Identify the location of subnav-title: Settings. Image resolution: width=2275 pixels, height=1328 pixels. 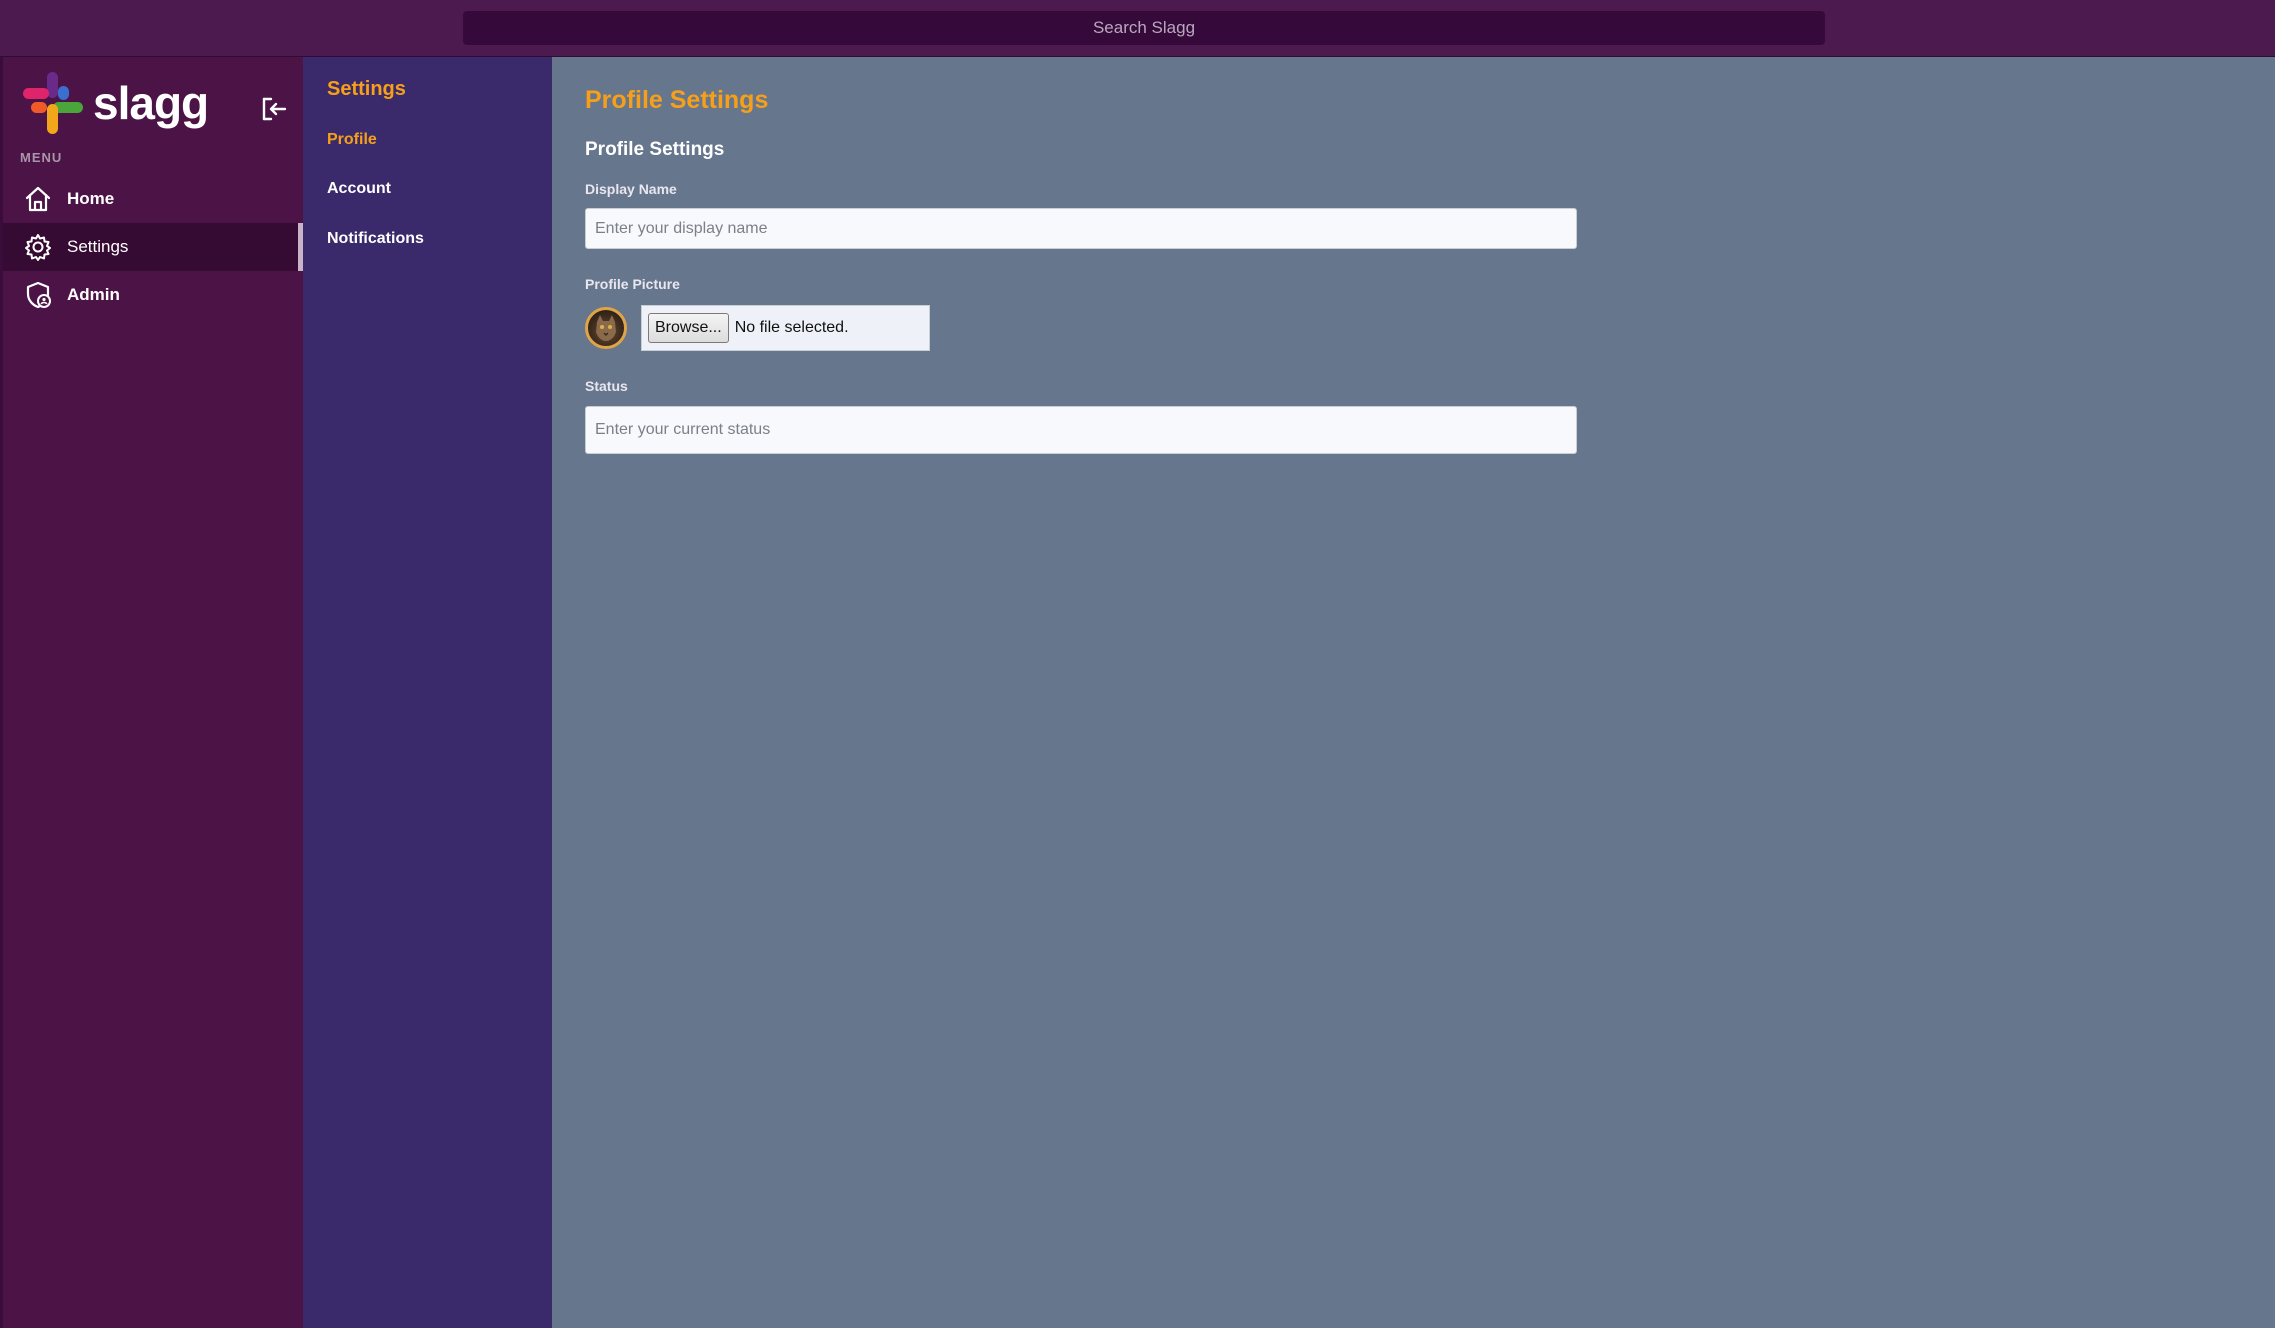
(366, 89).